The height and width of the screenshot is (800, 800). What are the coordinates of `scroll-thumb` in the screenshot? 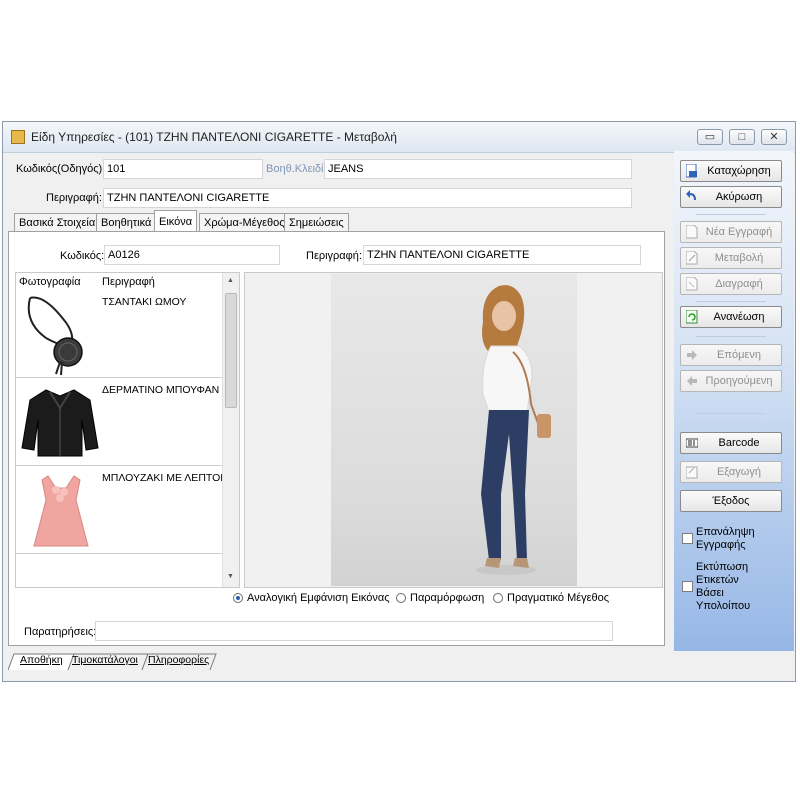 It's located at (231, 350).